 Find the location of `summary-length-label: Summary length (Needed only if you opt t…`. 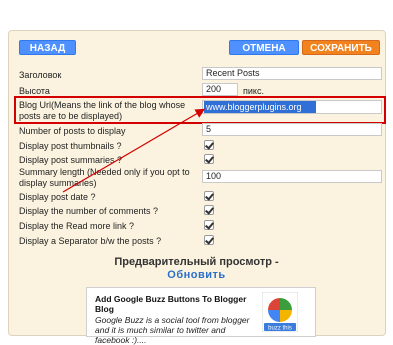

summary-length-label: Summary length (Needed only if you opt t… is located at coordinates (104, 177).